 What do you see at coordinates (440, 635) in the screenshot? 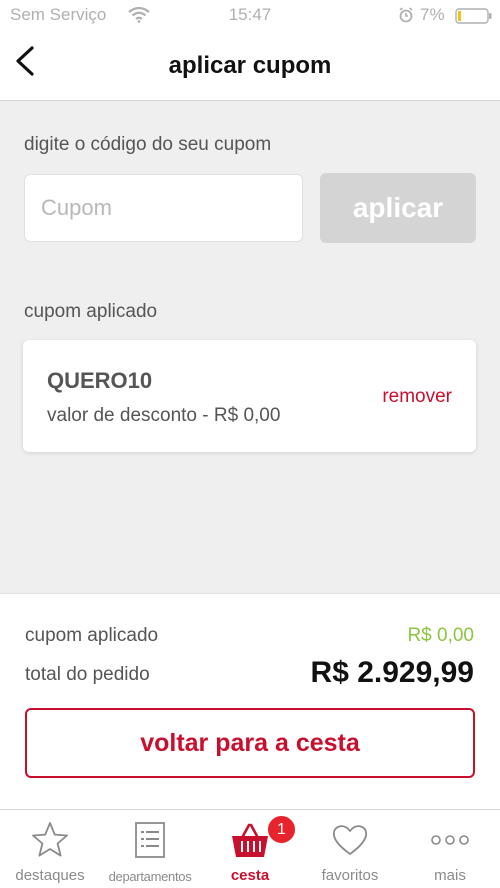
I see `summary-coupon-value: R$ 0,00` at bounding box center [440, 635].